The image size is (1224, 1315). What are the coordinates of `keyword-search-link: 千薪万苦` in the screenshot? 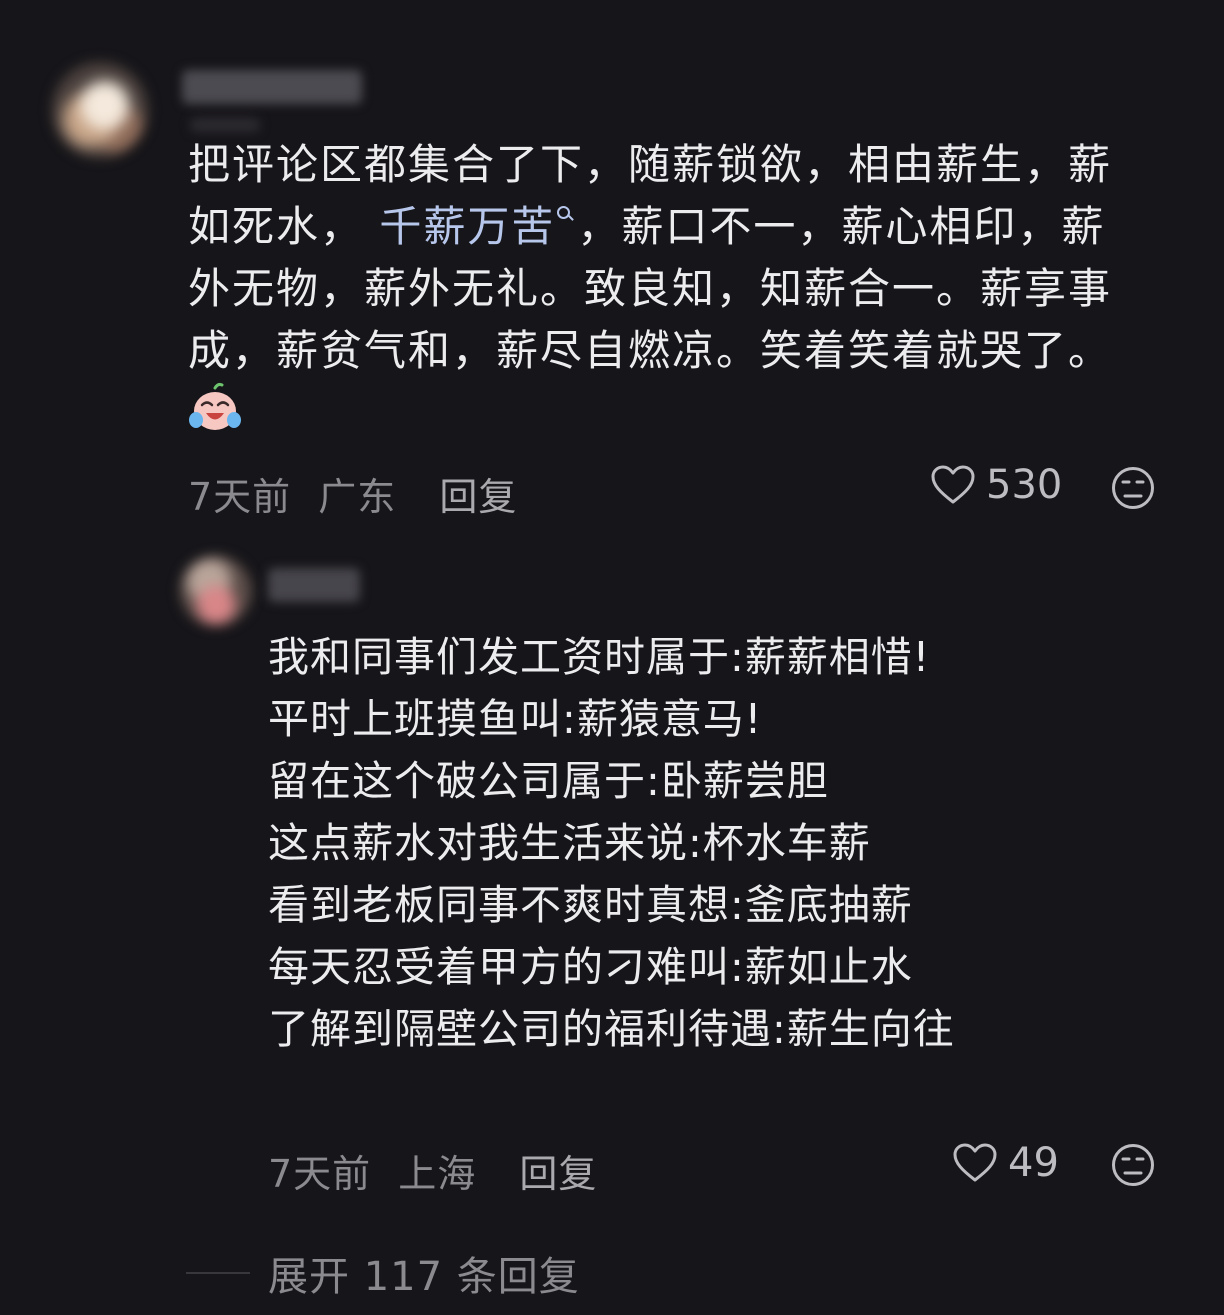 It's located at (467, 226).